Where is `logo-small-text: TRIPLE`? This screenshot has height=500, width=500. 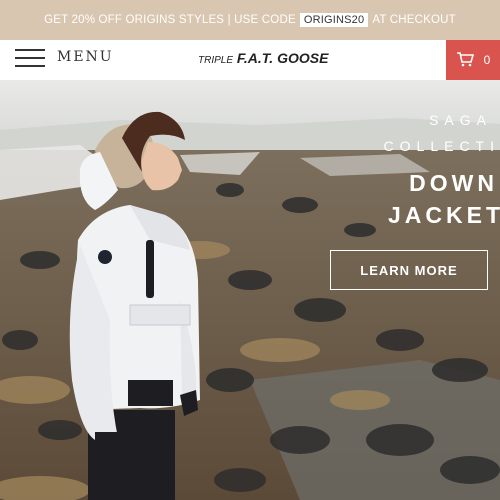 logo-small-text: TRIPLE is located at coordinates (216, 60).